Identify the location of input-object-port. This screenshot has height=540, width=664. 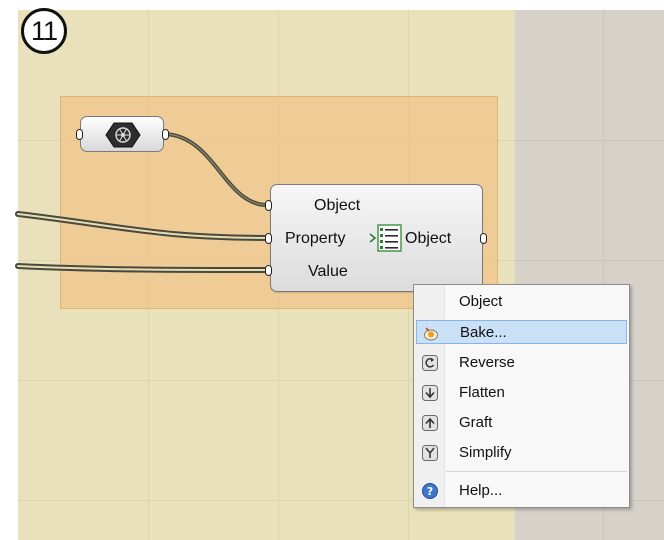
(268, 205).